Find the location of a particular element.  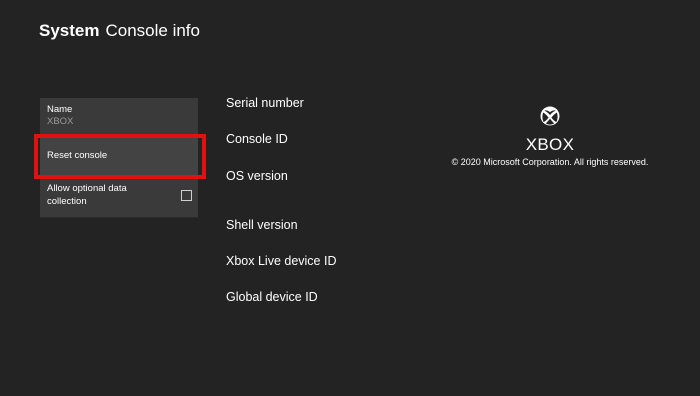

shell-version-label: Shell version is located at coordinates (262, 225).